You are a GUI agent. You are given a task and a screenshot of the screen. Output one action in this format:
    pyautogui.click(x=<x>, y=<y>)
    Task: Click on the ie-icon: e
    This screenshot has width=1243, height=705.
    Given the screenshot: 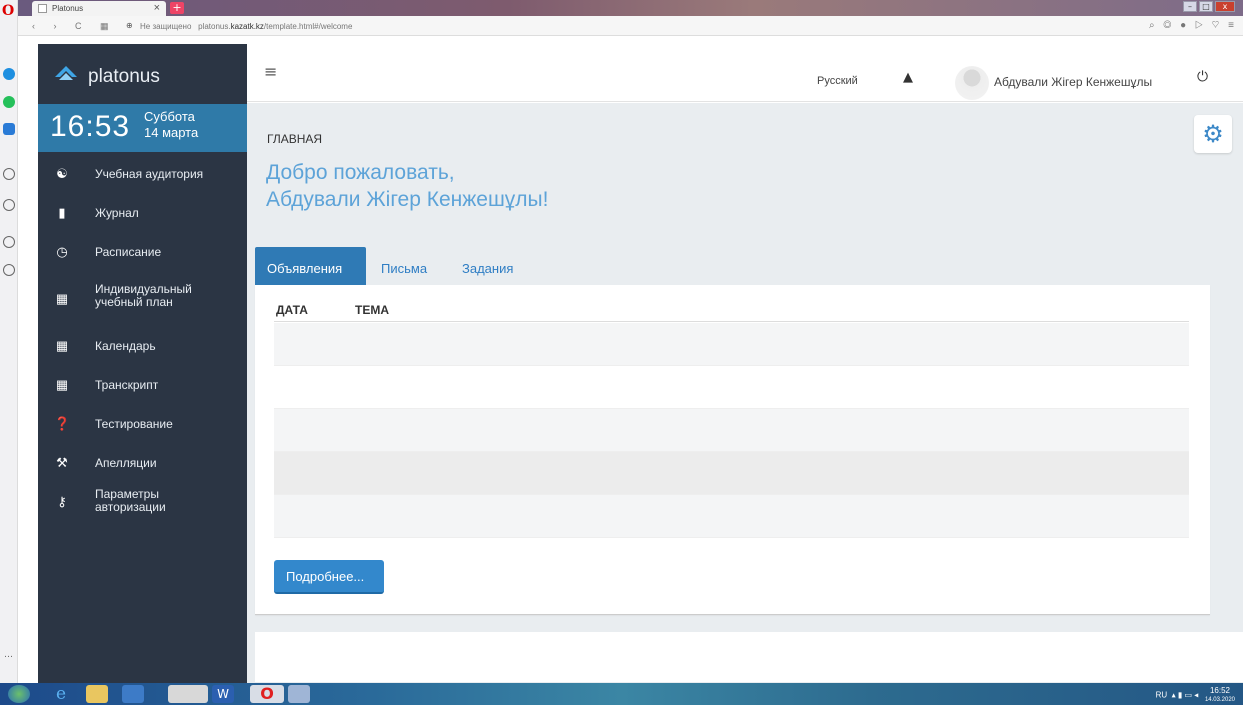 What is the action you would take?
    pyautogui.click(x=61, y=694)
    